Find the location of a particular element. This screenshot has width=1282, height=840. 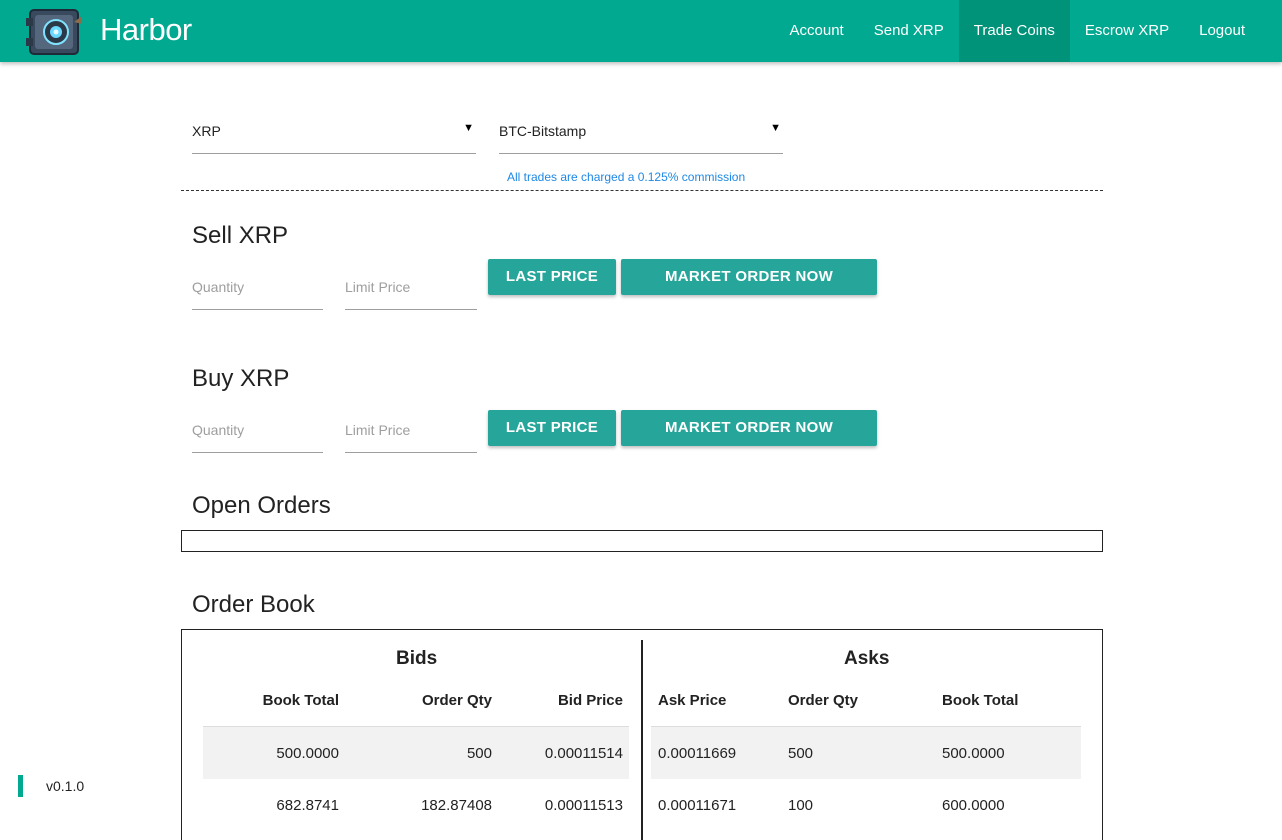

nav-logout: Logout is located at coordinates (1222, 31).